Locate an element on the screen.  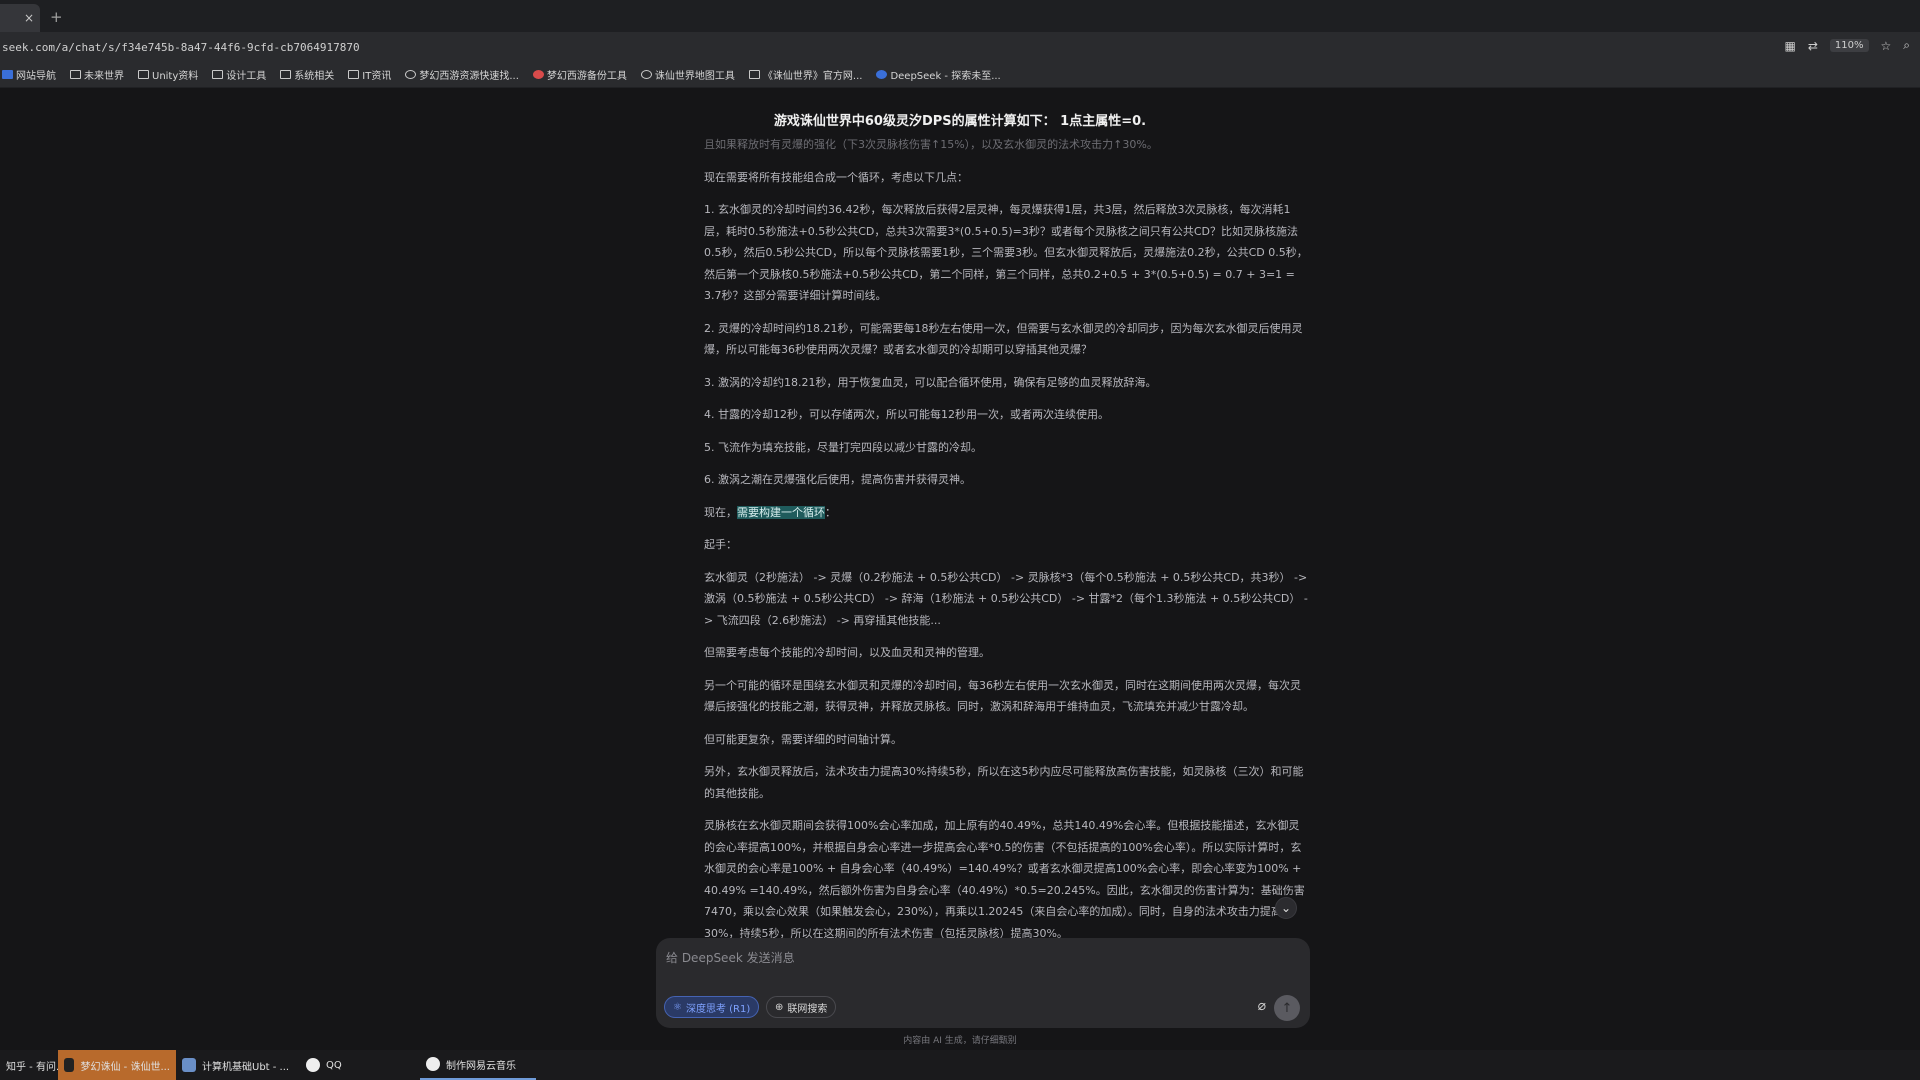
arrow-up-icon: ↑ is located at coordinates (1287, 1008).